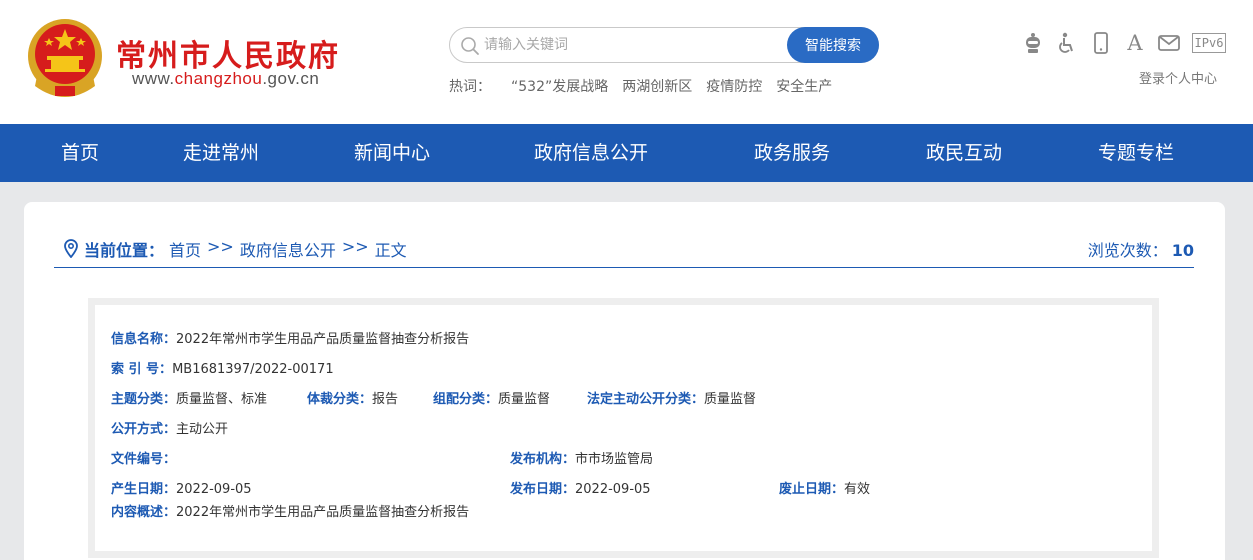 The image size is (1253, 560). Describe the element at coordinates (392, 153) in the screenshot. I see `nav-item-news: 新闻中心` at that location.